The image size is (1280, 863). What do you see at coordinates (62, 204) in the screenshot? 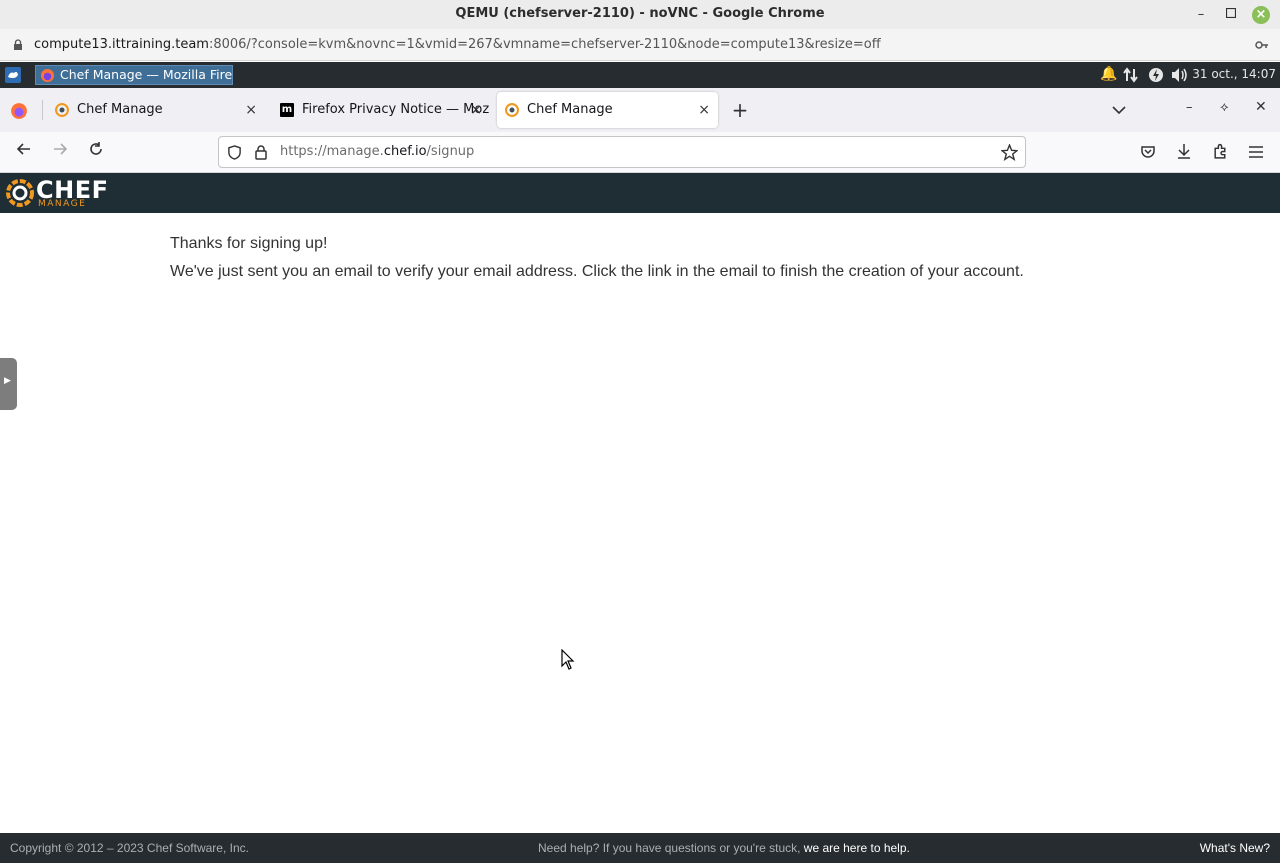
I see `chef-logo-subtitle: MANAGE` at bounding box center [62, 204].